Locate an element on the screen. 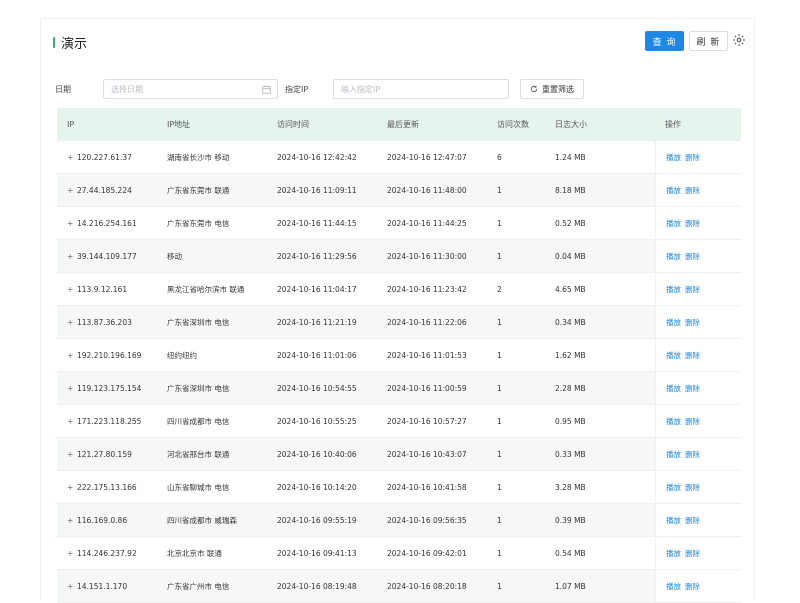  page-title: 演示 is located at coordinates (70, 42).